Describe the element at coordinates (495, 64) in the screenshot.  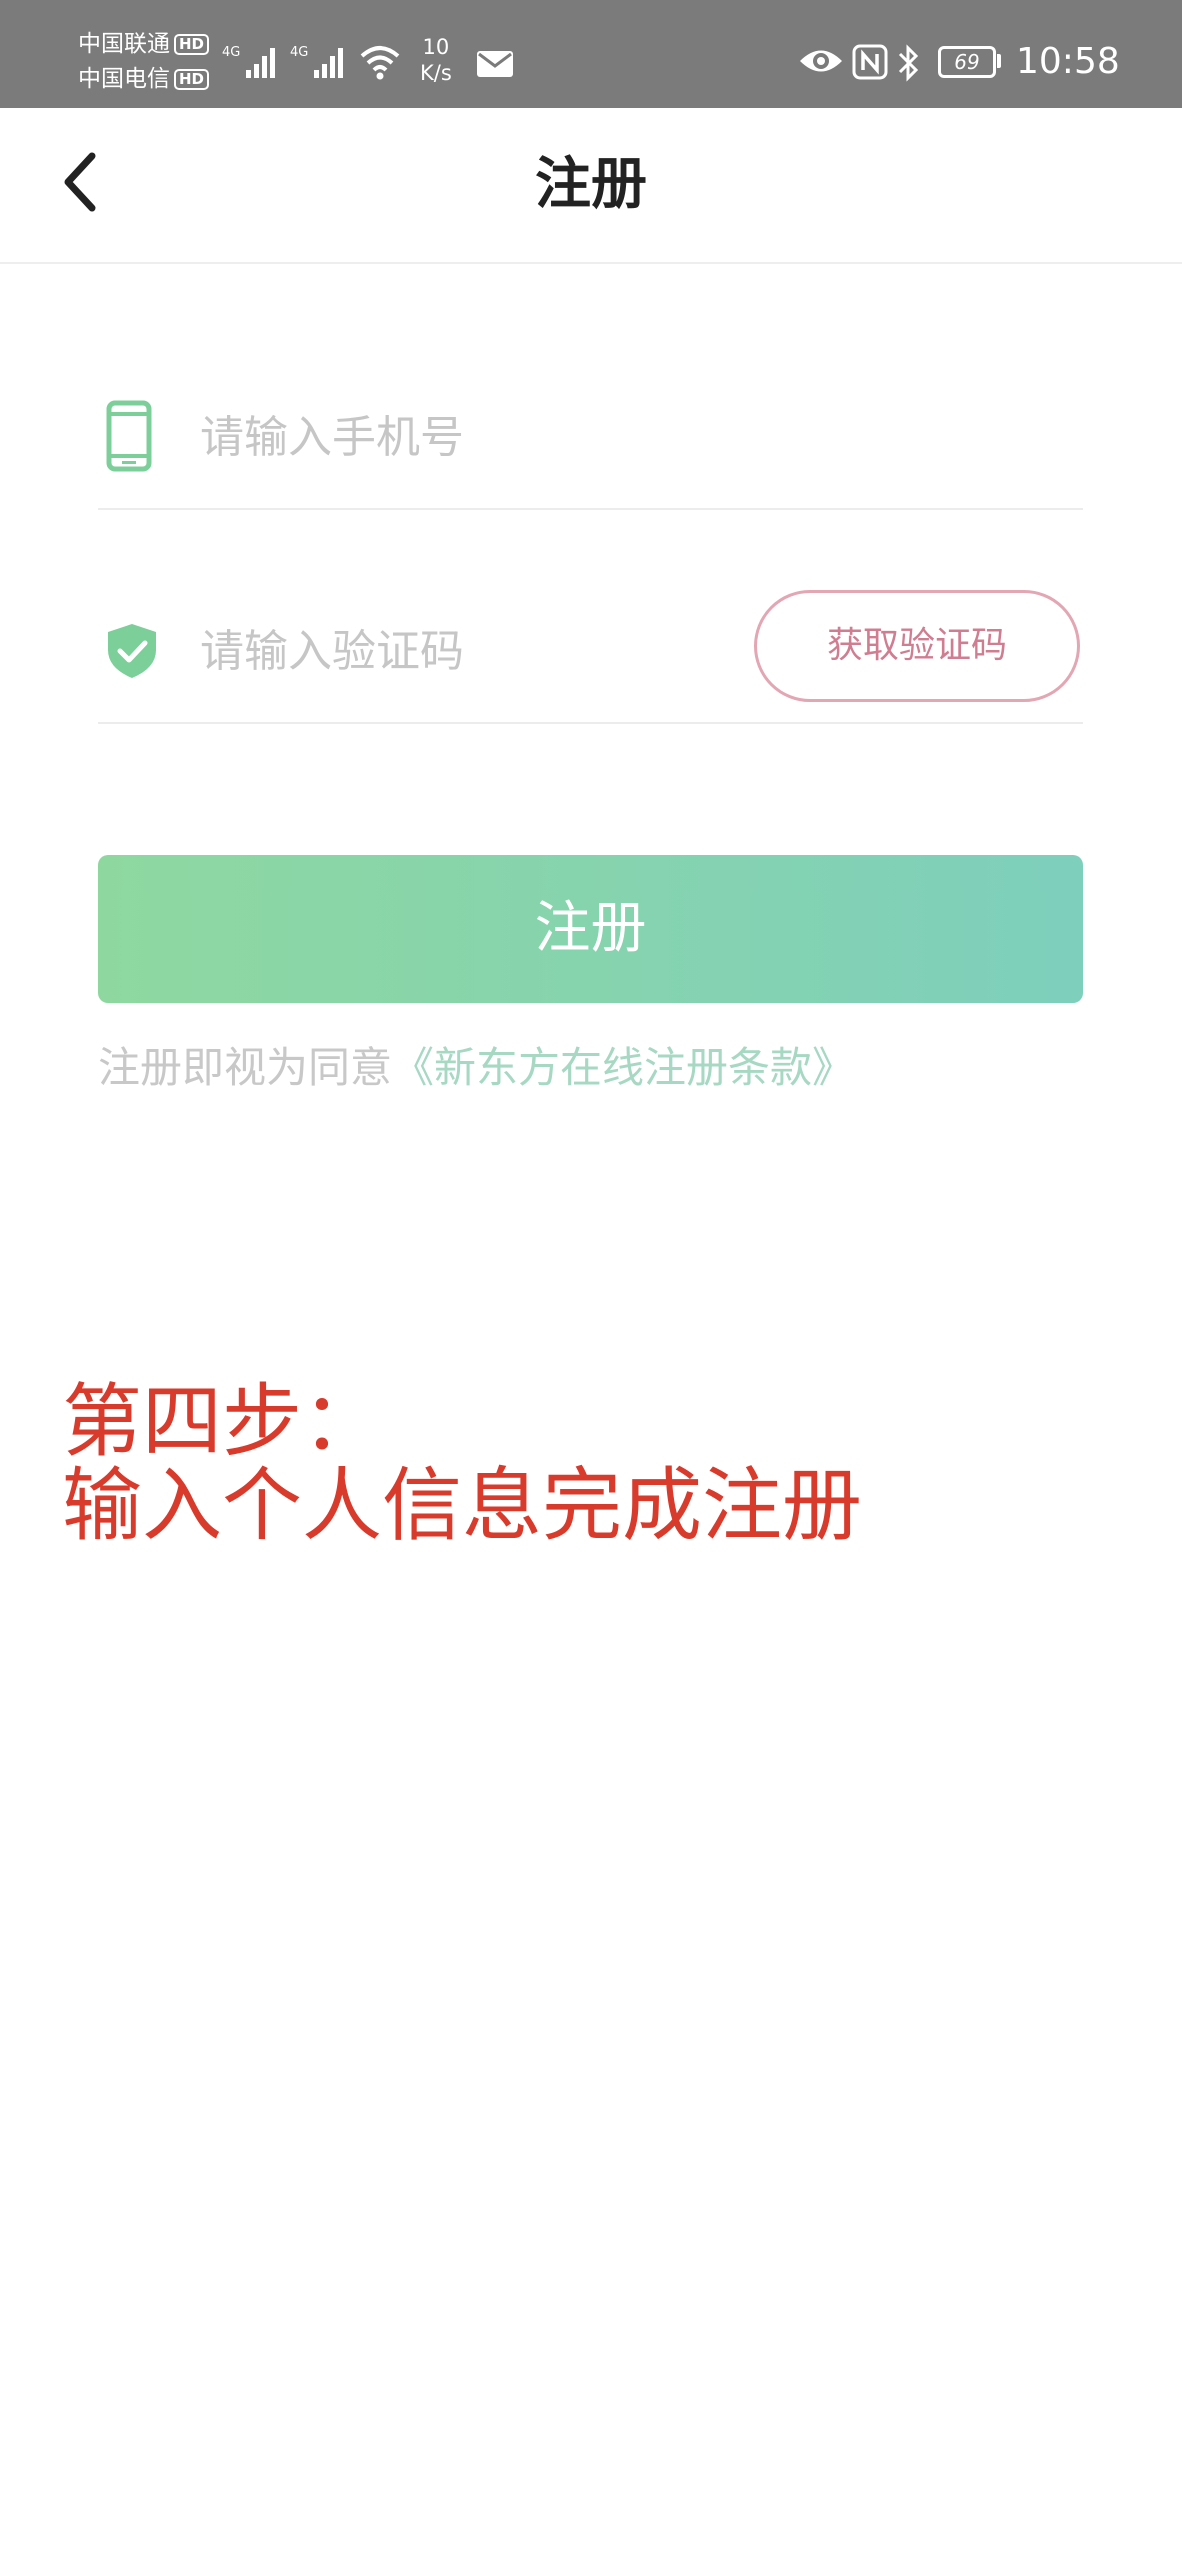
I see `mail-icon` at that location.